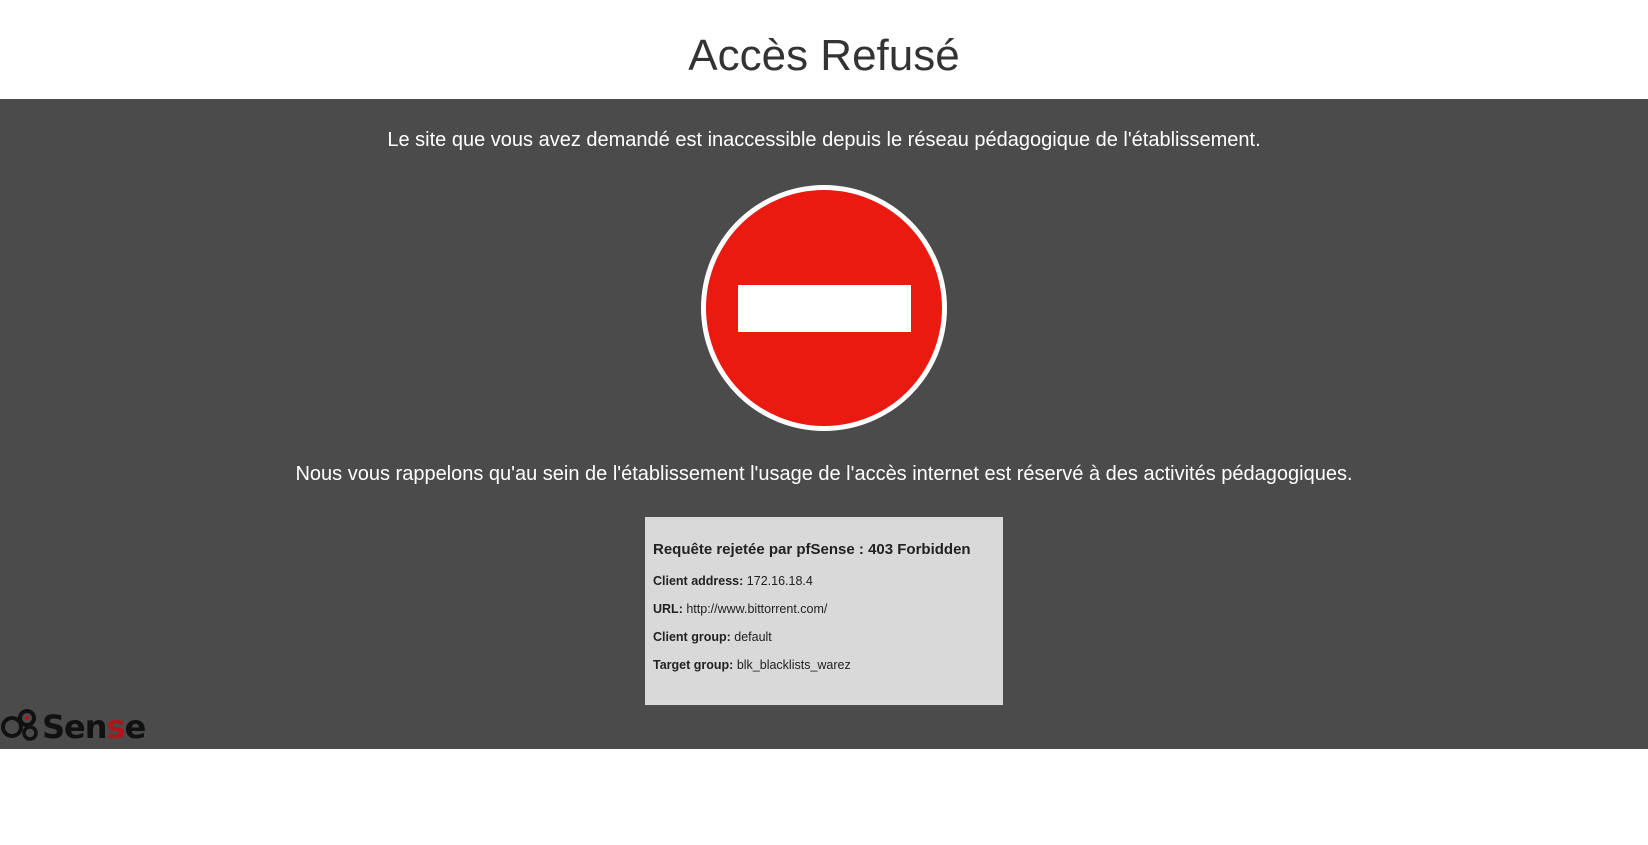 This screenshot has height=845, width=1648. I want to click on pfsense-logo-text: Sense, so click(94, 727).